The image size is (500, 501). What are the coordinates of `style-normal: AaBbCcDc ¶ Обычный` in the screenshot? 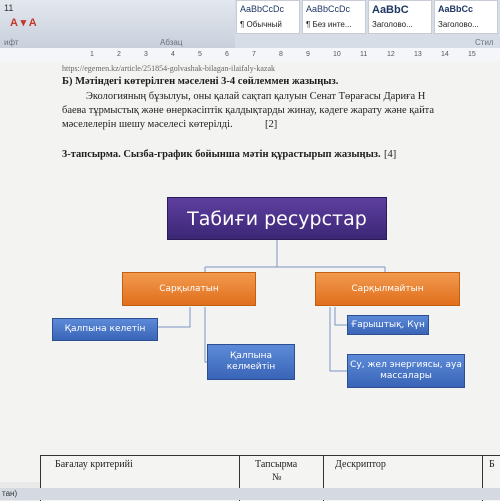 It's located at (268, 17).